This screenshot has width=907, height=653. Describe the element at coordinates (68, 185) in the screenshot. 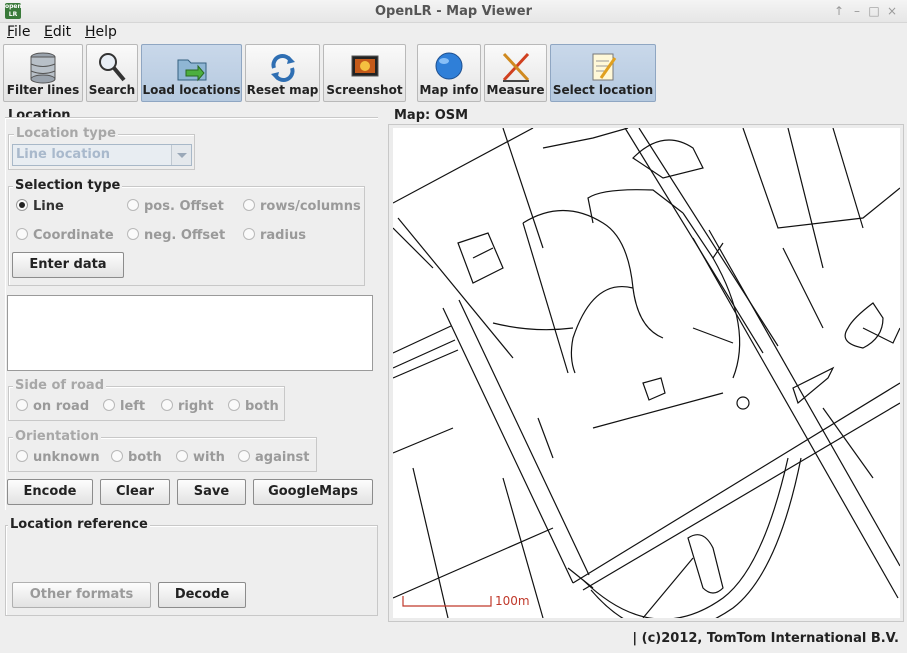

I see `selection-type-title: Selection type` at that location.